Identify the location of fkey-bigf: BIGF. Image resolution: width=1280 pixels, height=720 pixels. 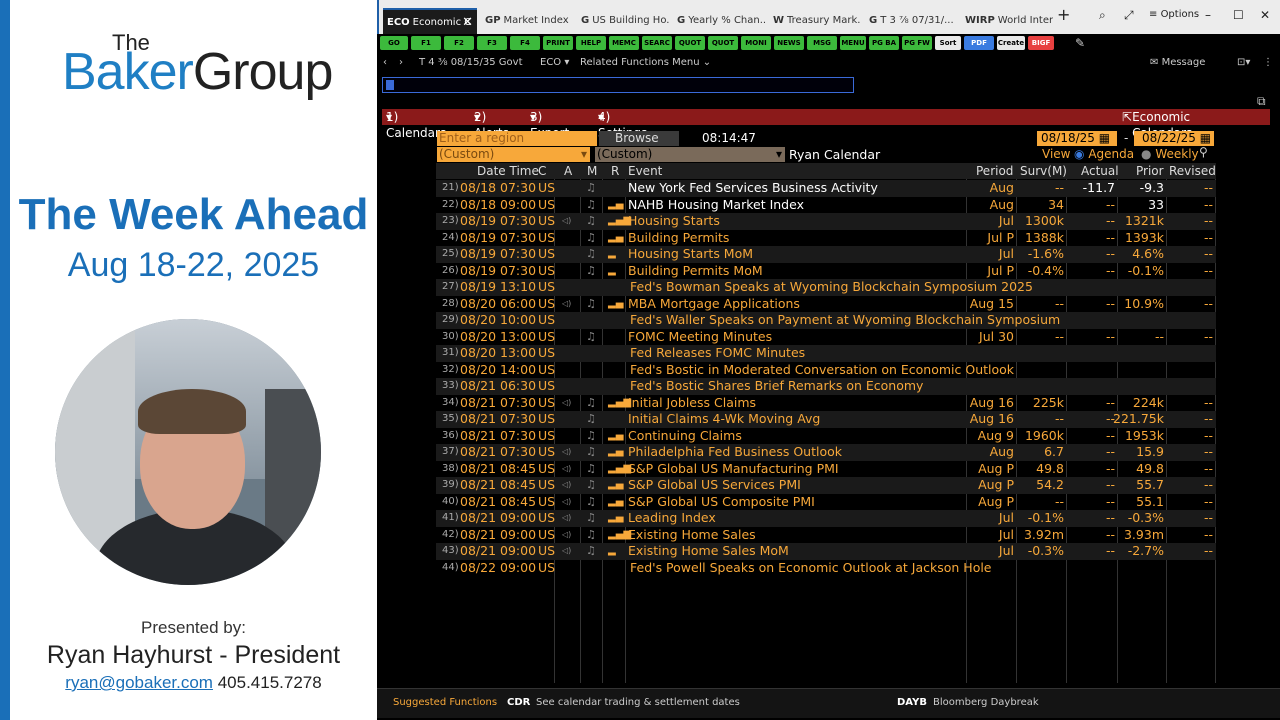
(1041, 43).